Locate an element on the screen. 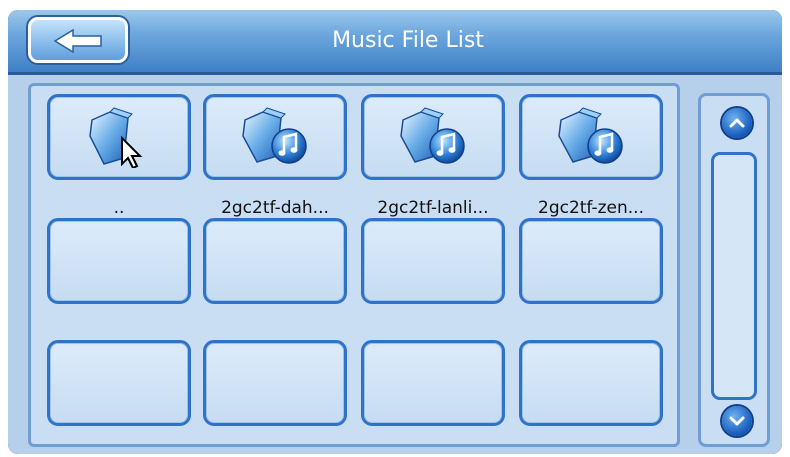 The height and width of the screenshot is (457, 790). file-item-label: .. is located at coordinates (119, 208).